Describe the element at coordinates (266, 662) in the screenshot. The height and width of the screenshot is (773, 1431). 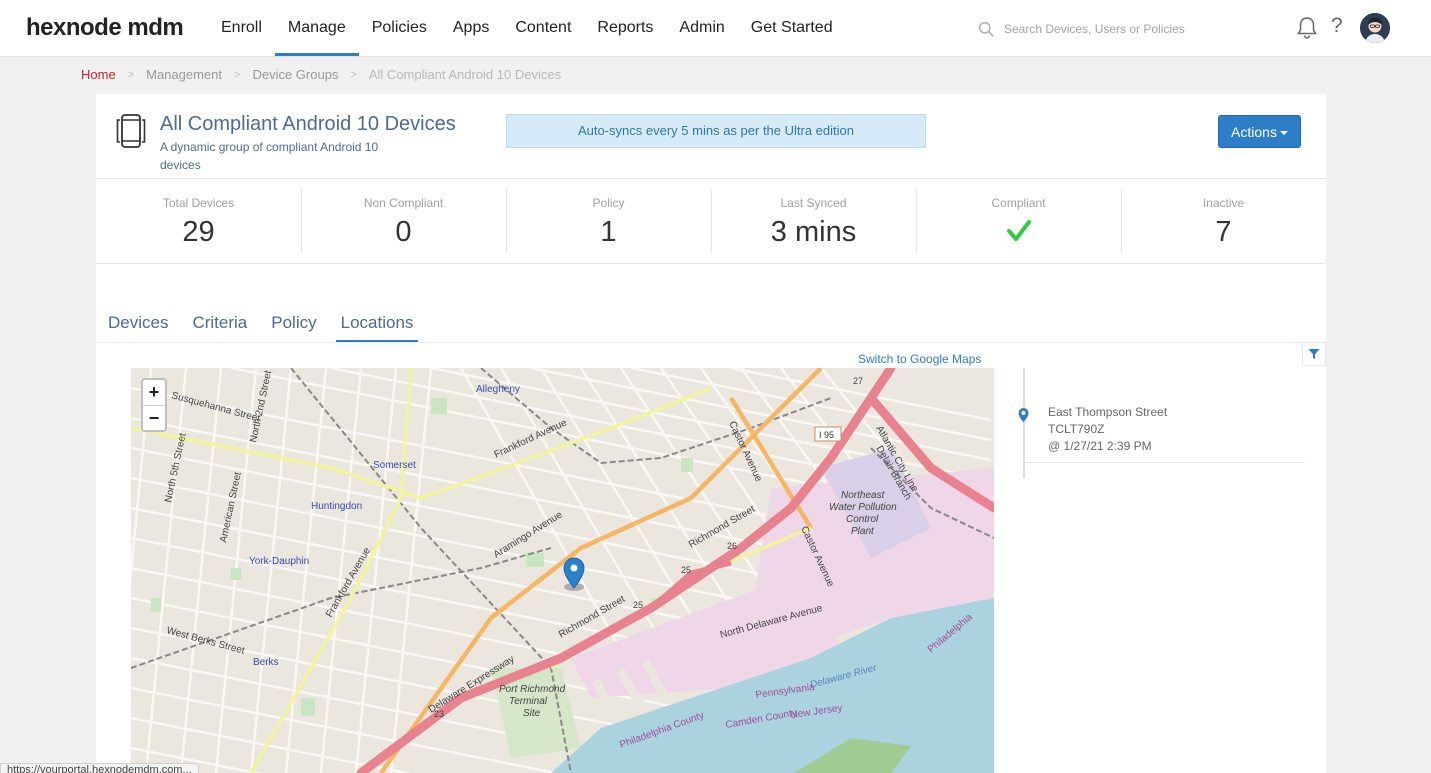
I see `svg-text: Berks` at that location.